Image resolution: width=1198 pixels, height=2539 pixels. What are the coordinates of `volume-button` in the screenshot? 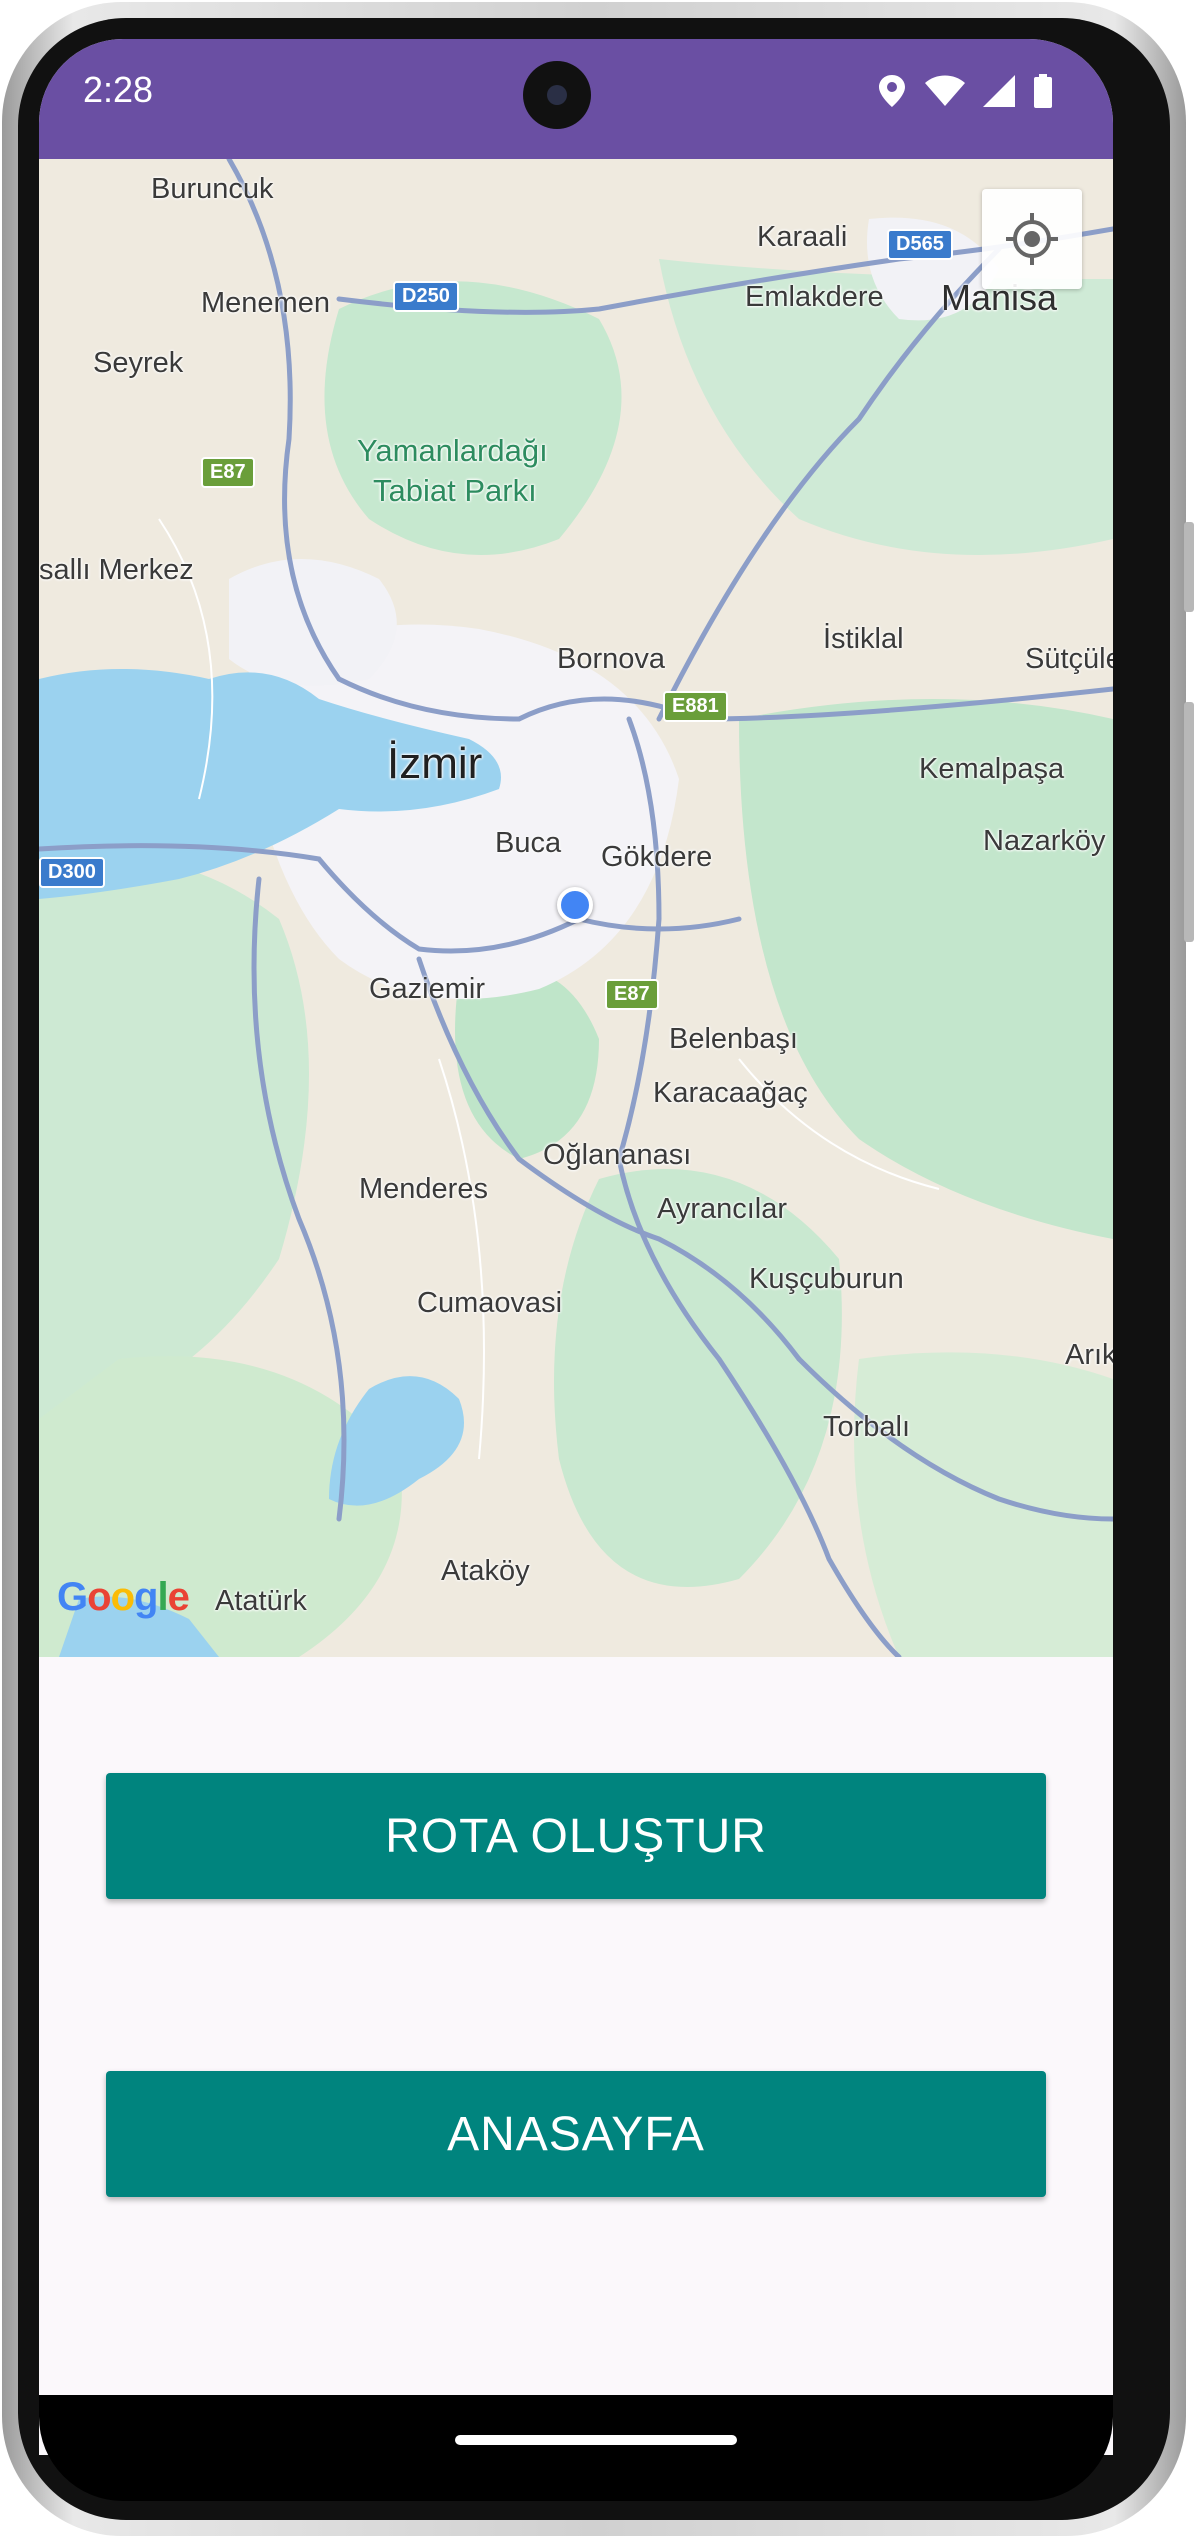 It's located at (1189, 822).